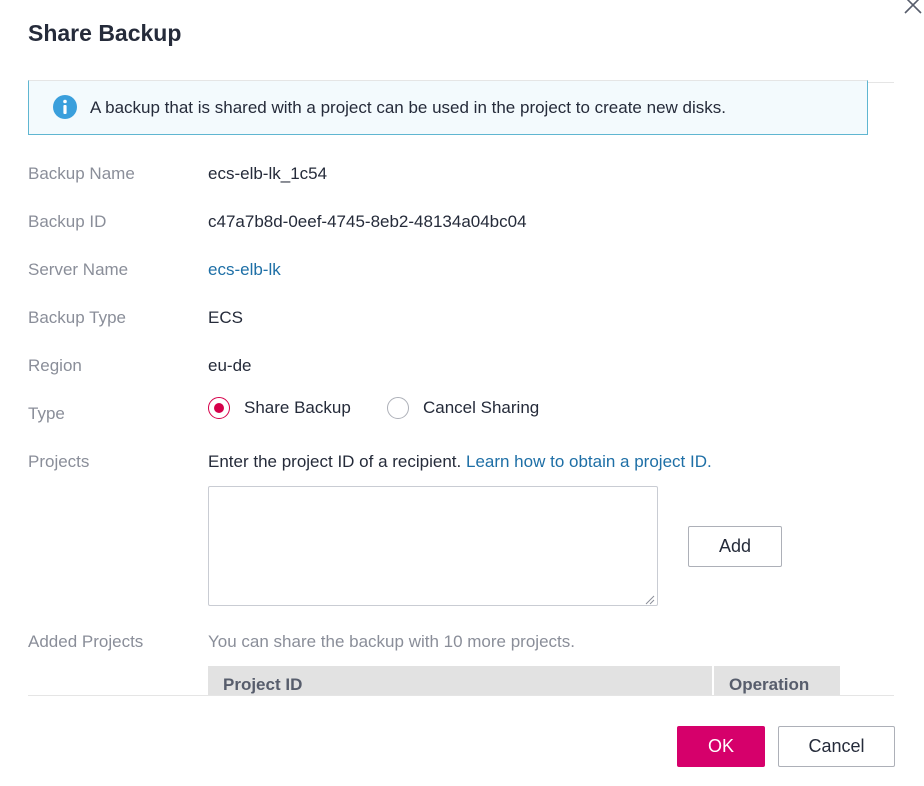 The image size is (924, 786). I want to click on close-icon, so click(913, 8).